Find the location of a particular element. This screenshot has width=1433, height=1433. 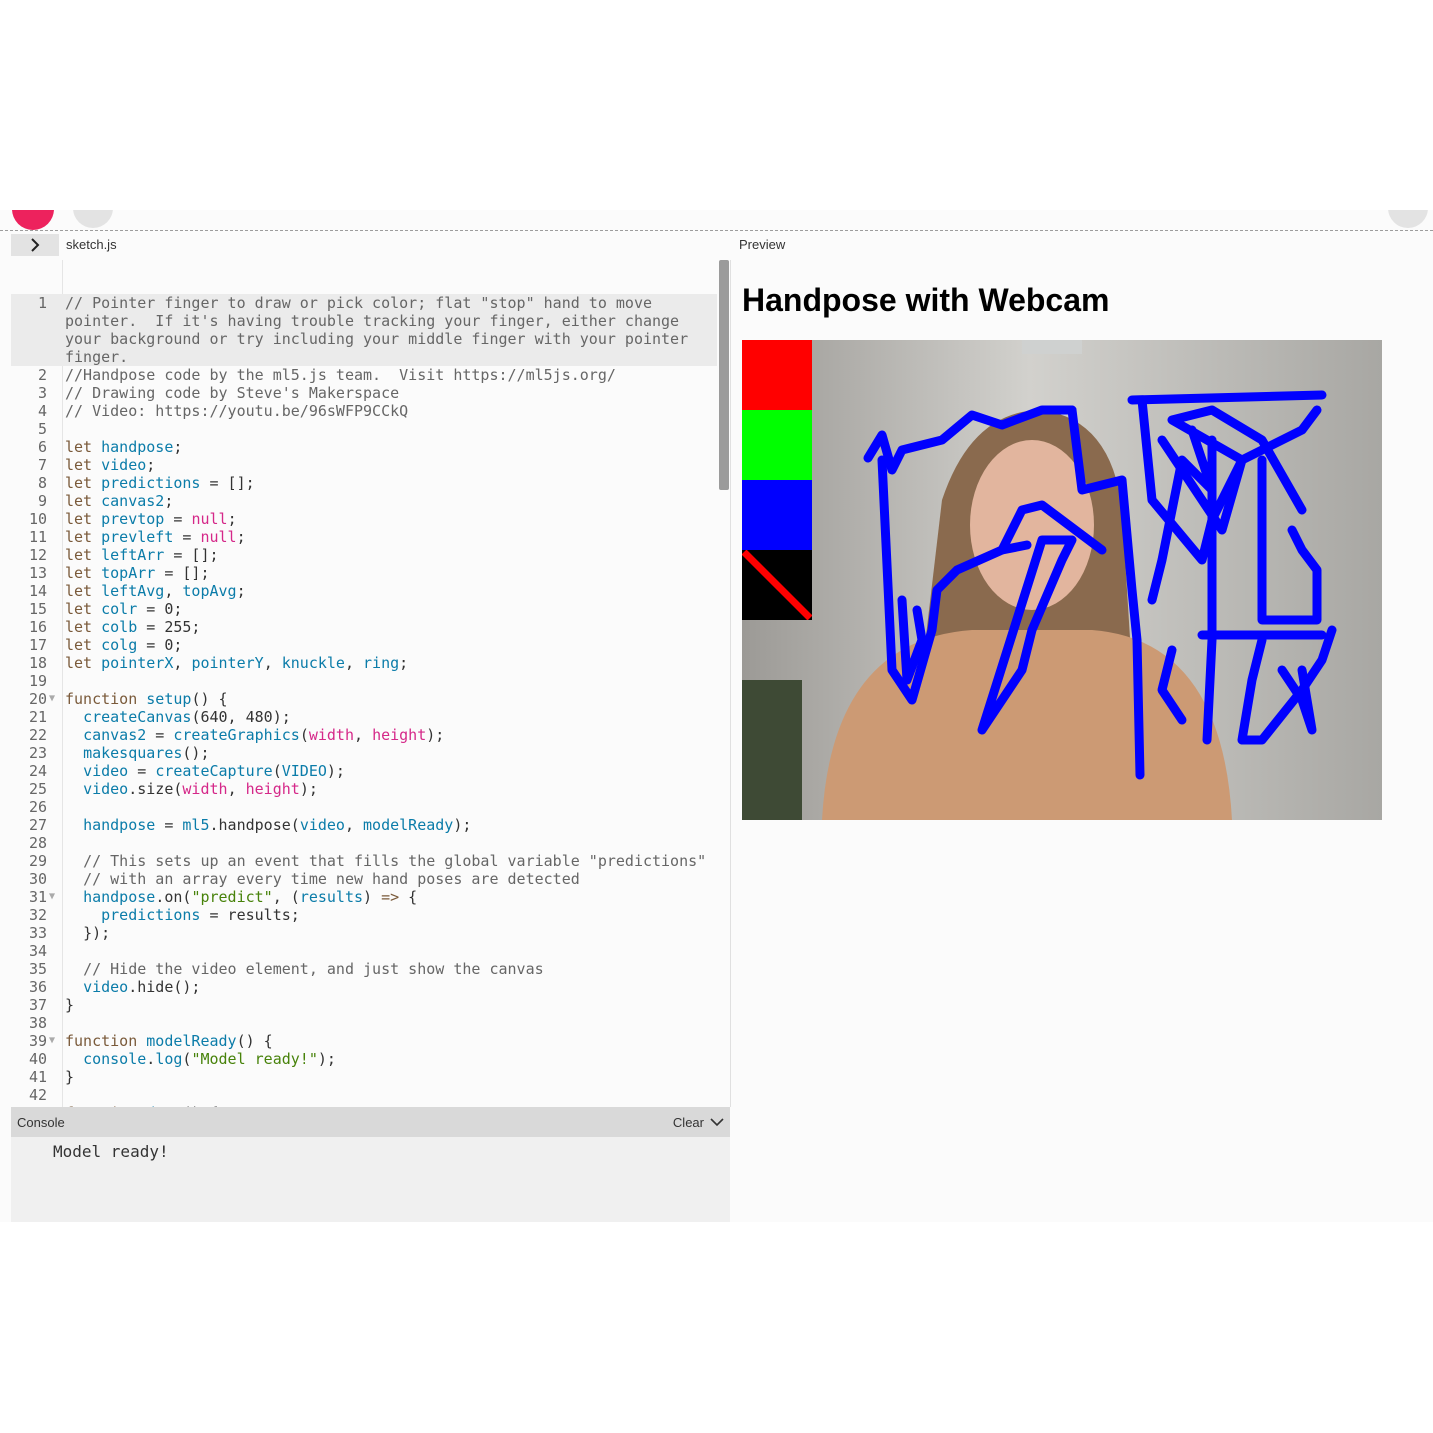

code-line: 3 // Drawing code by Steve's Makerspace is located at coordinates (364, 393).